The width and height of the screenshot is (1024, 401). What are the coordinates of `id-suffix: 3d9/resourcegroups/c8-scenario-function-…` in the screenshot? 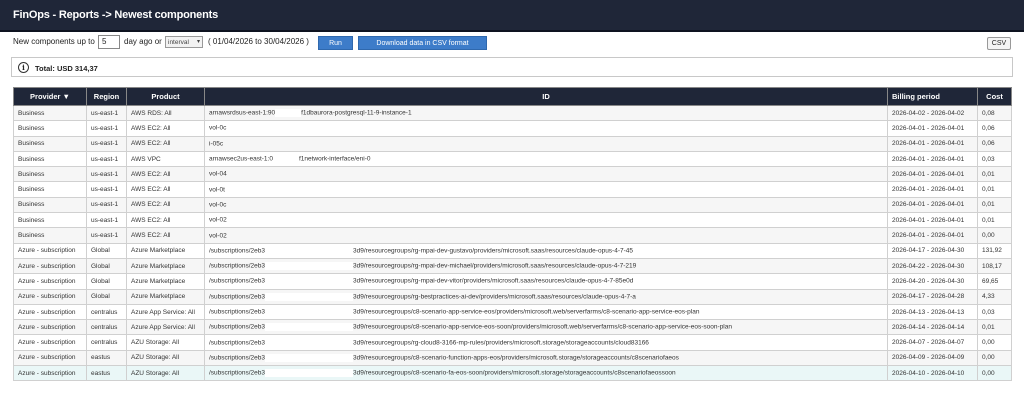 It's located at (516, 358).